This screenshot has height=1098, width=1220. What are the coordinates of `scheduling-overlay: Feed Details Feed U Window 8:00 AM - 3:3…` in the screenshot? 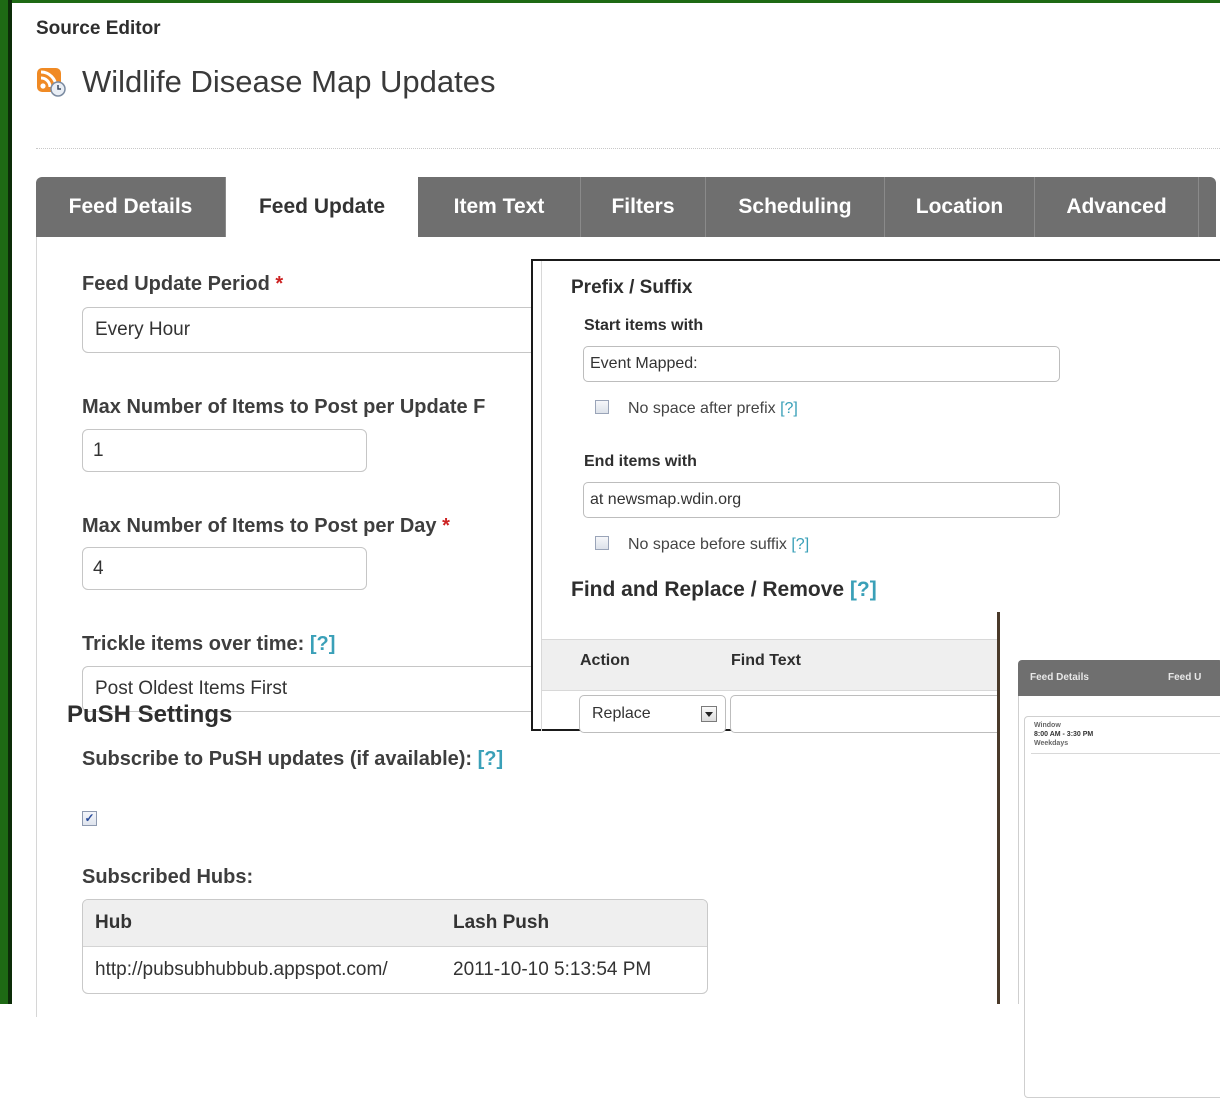 It's located at (1108, 855).